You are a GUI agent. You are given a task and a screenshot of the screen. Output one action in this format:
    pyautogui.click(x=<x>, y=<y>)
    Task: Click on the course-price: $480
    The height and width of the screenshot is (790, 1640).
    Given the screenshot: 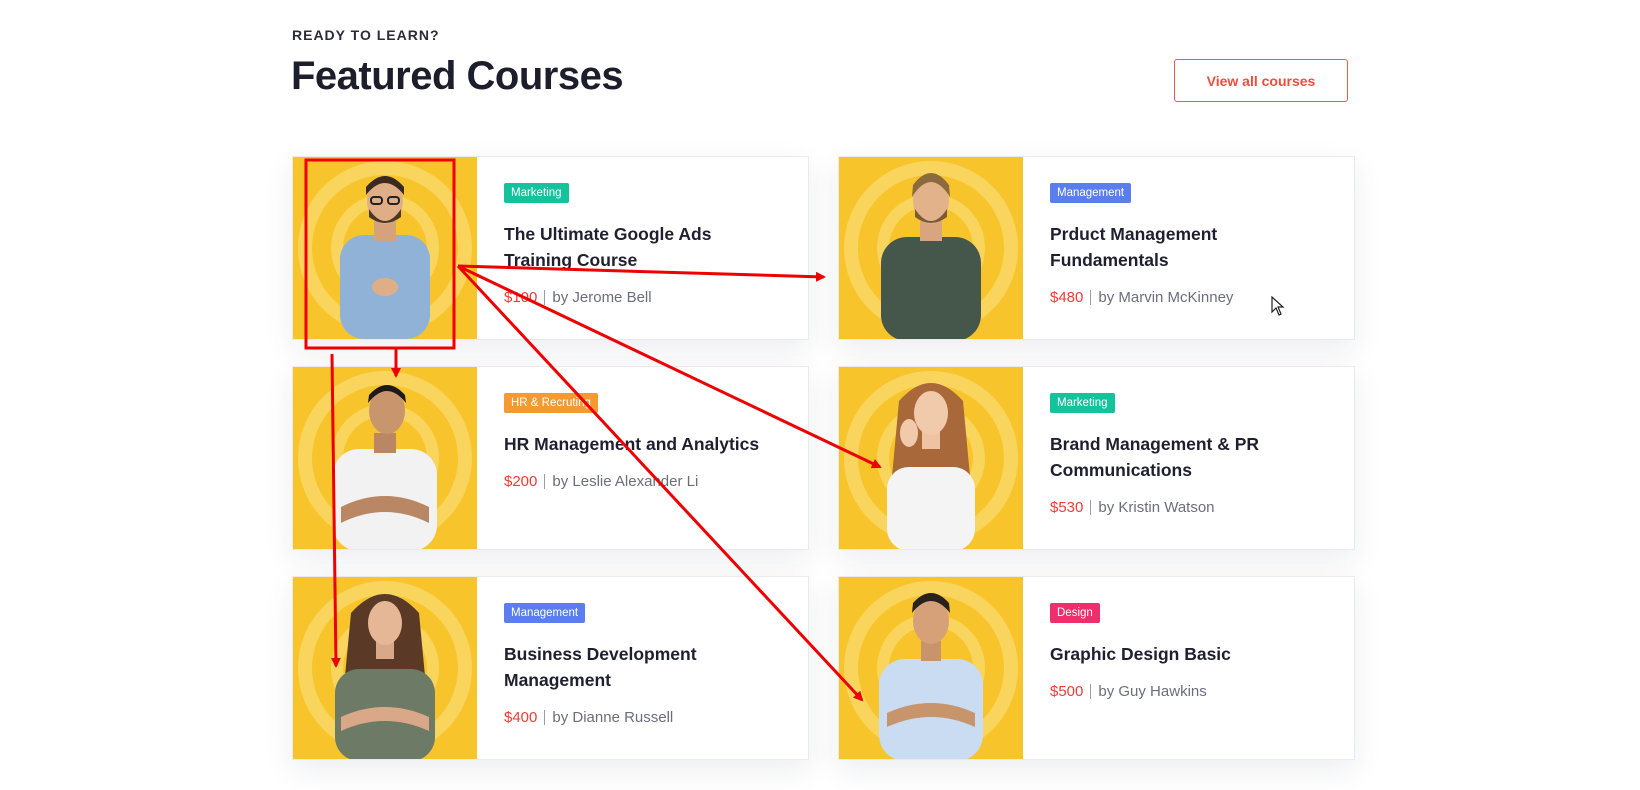 What is the action you would take?
    pyautogui.click(x=1067, y=297)
    